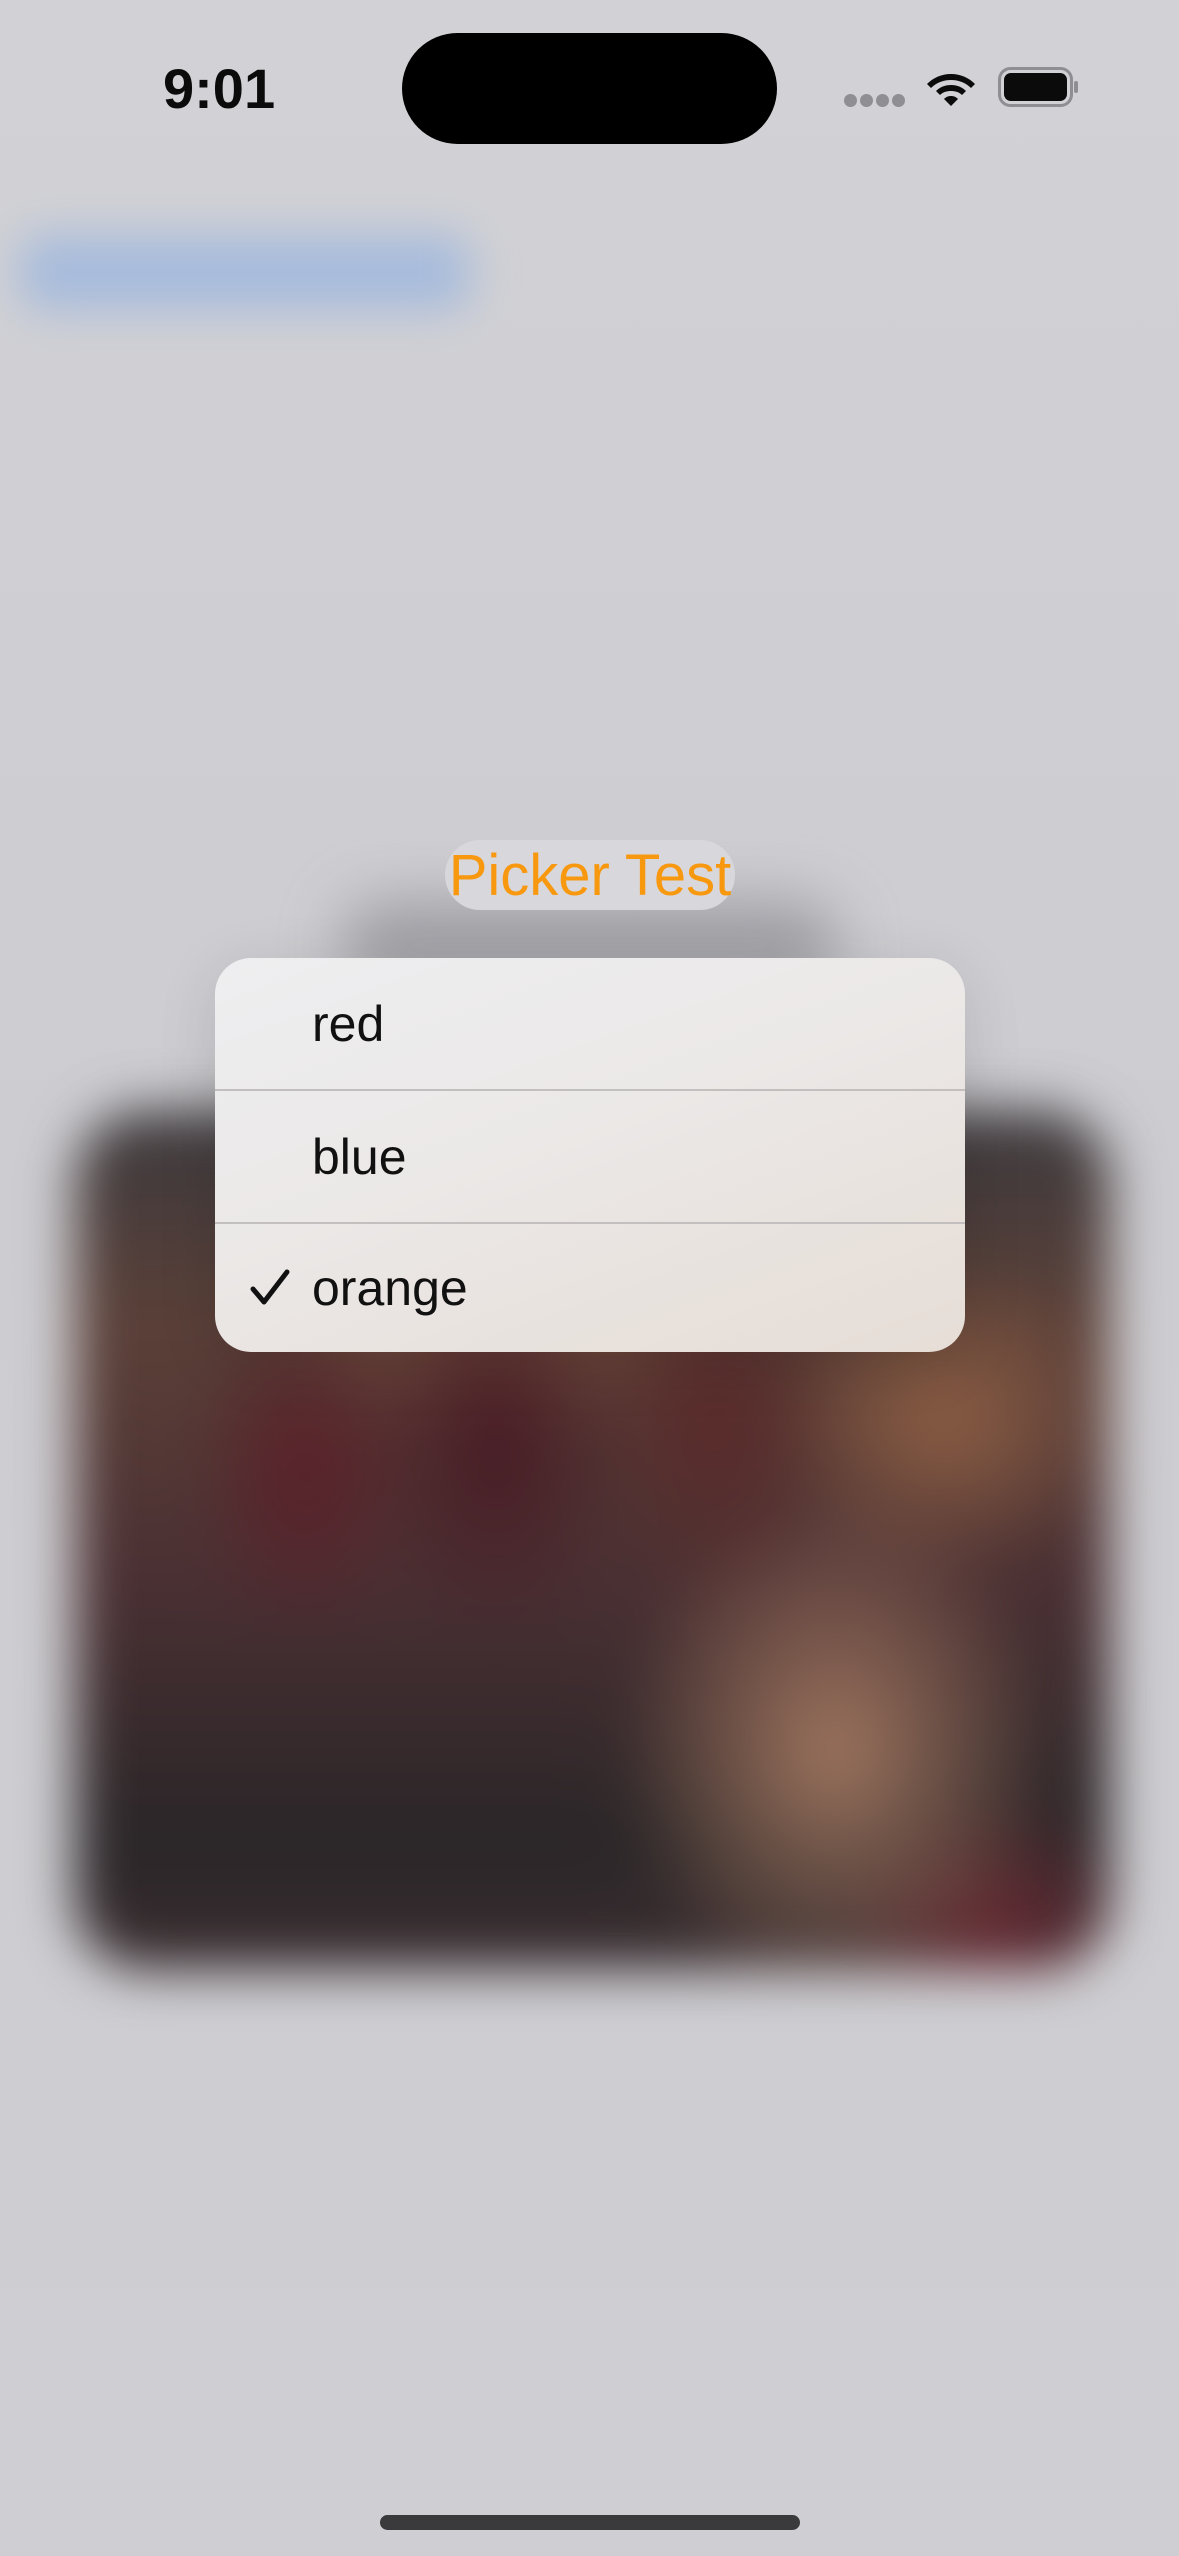 This screenshot has height=2556, width=1179. I want to click on menu-item-red: red, so click(590, 1023).